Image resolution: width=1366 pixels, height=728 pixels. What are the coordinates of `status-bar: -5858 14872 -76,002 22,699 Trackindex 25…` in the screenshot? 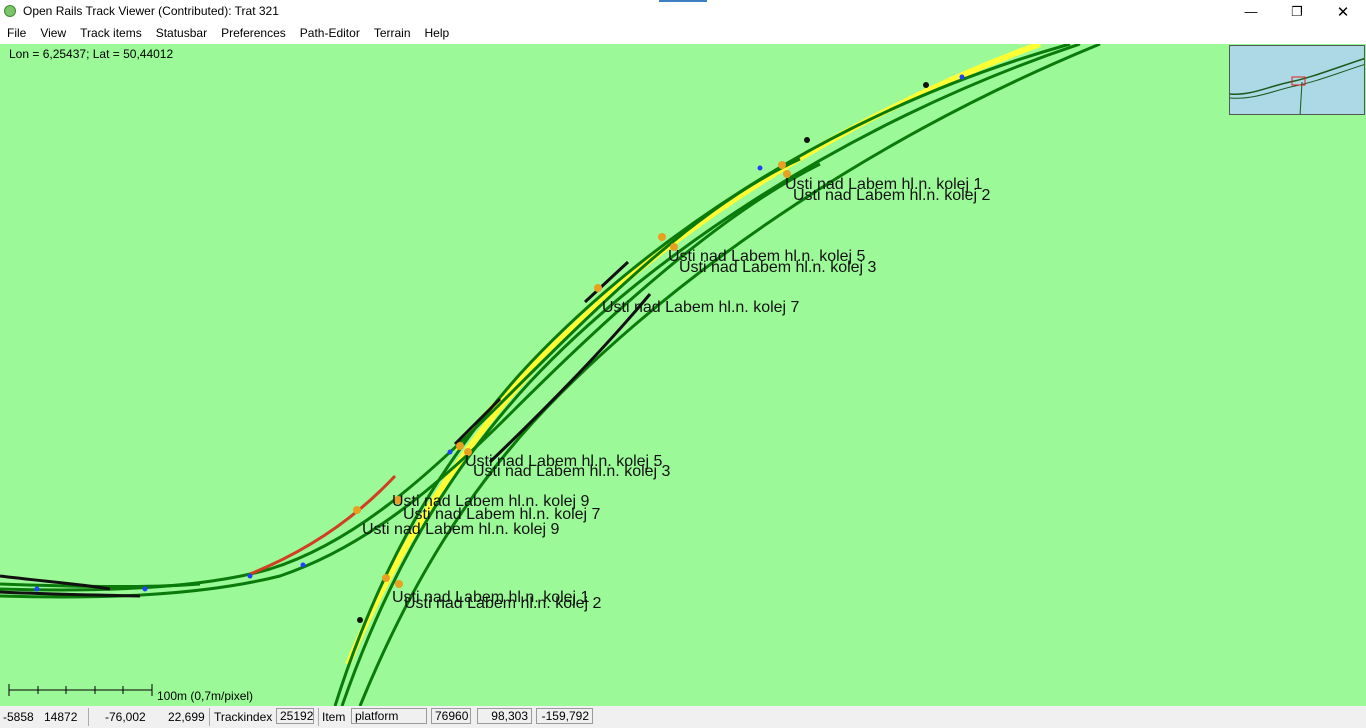 It's located at (683, 717).